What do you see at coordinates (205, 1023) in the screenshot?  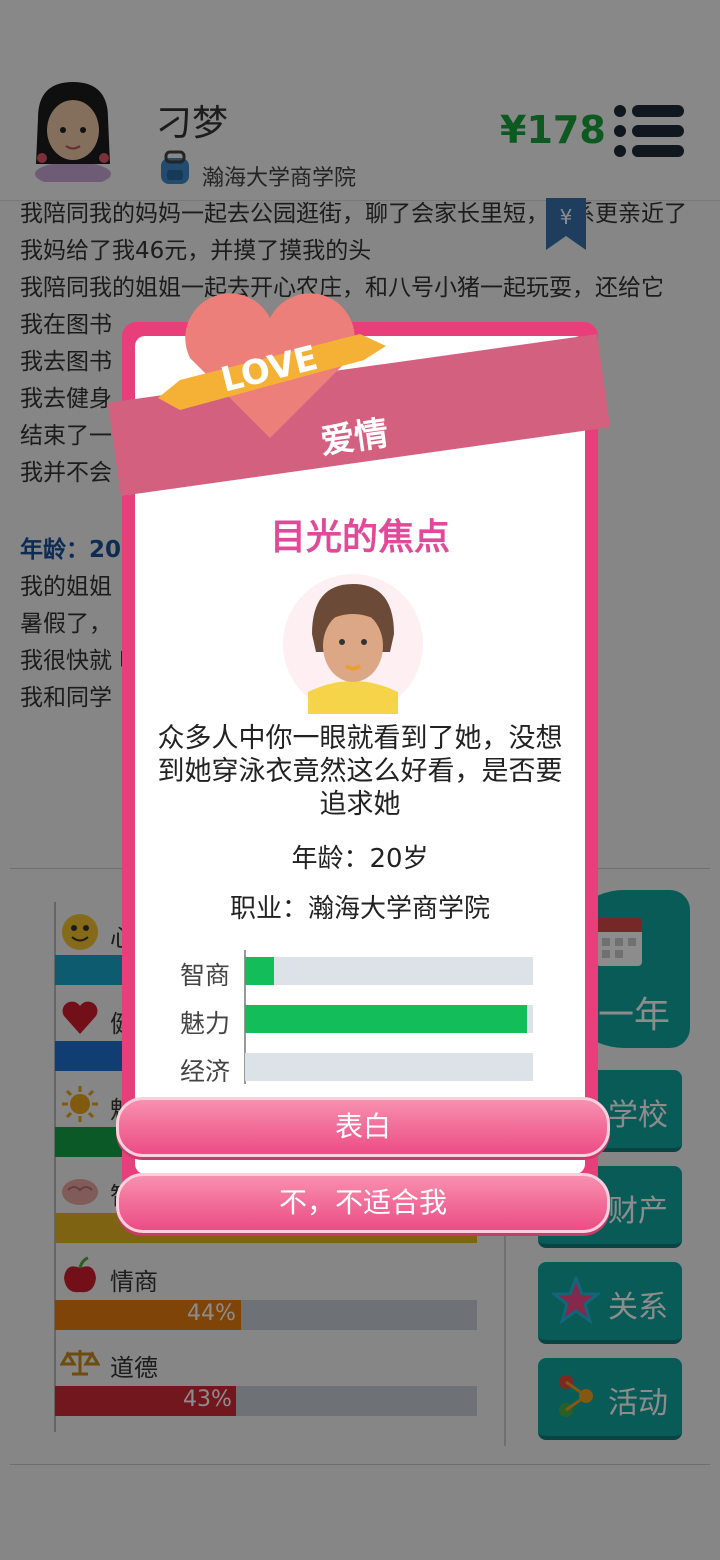 I see `attr-label-charm: 魅力` at bounding box center [205, 1023].